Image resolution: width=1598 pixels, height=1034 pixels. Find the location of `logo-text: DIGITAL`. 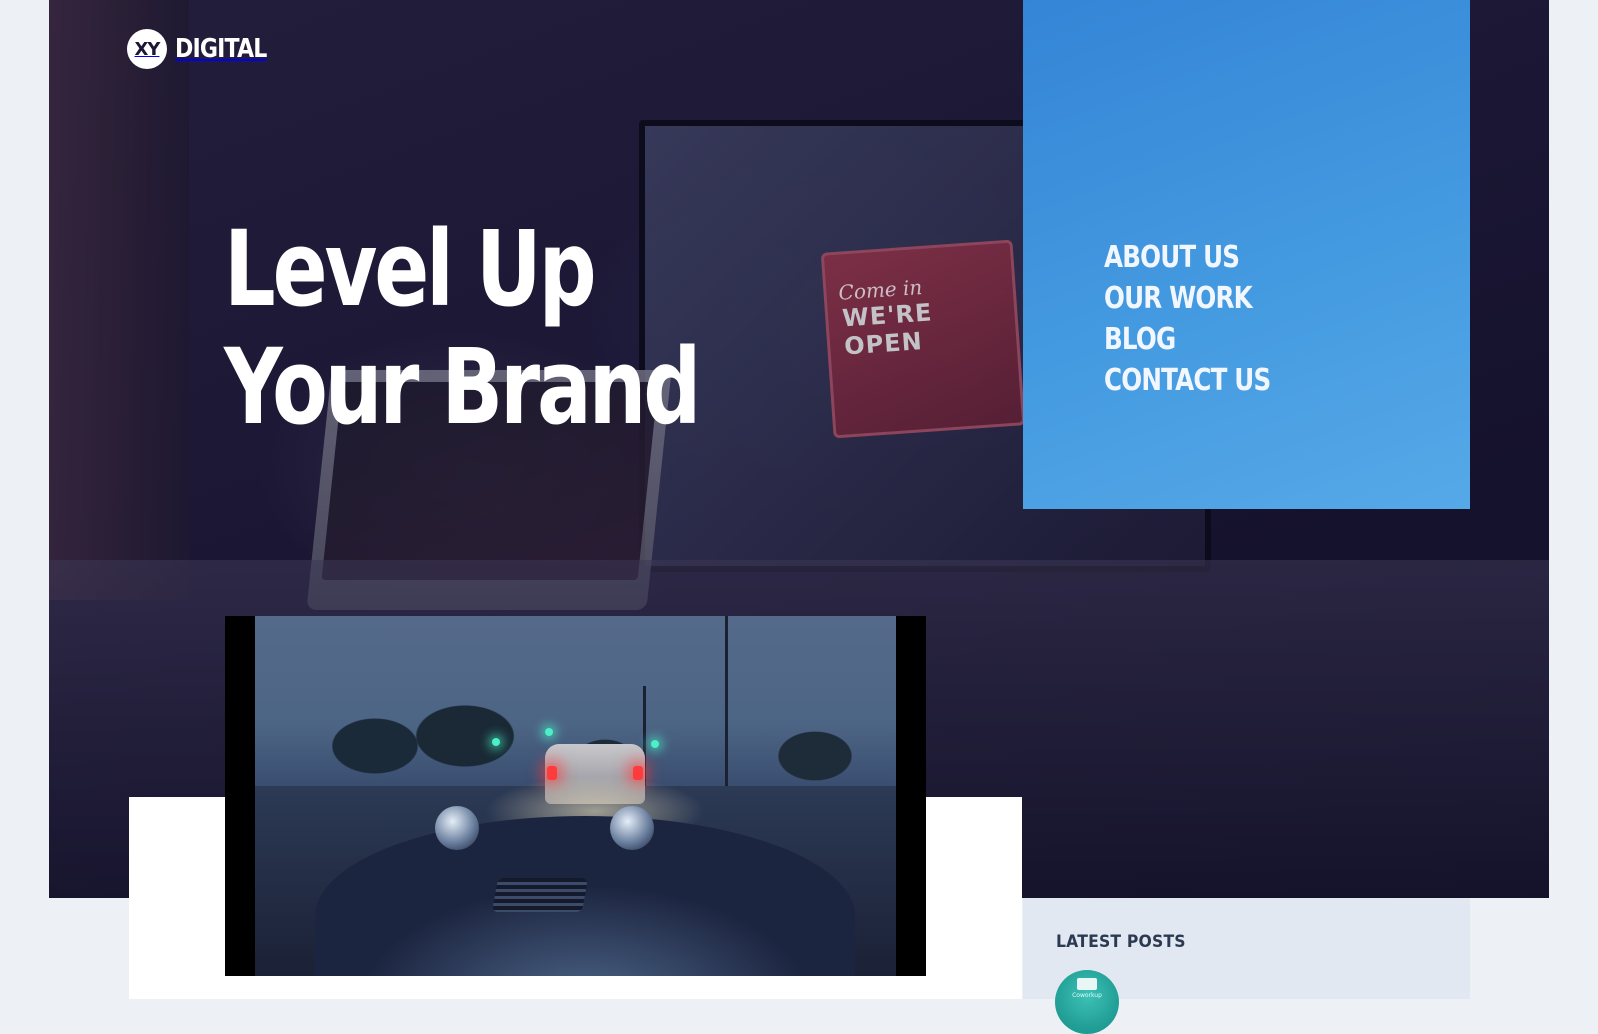

logo-text: DIGITAL is located at coordinates (221, 49).